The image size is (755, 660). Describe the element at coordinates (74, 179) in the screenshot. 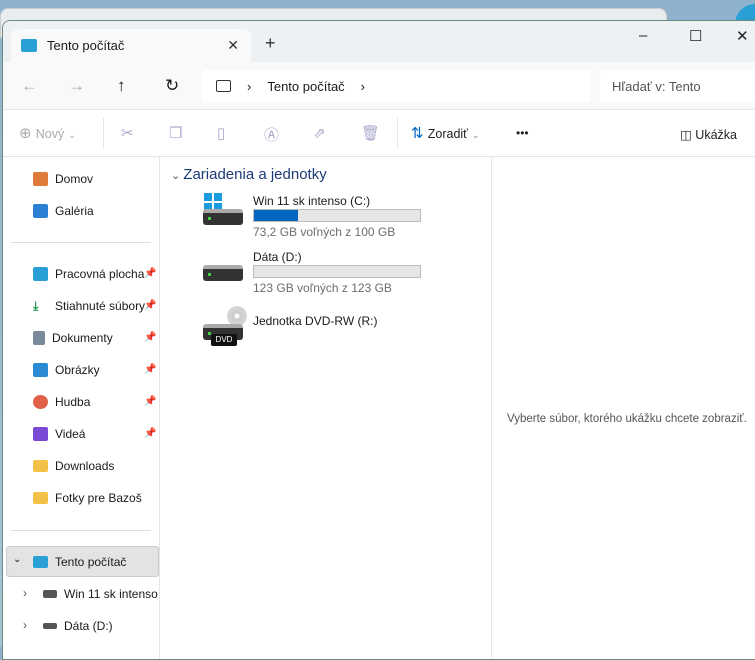

I see `sidebar-item-label: Domov` at that location.